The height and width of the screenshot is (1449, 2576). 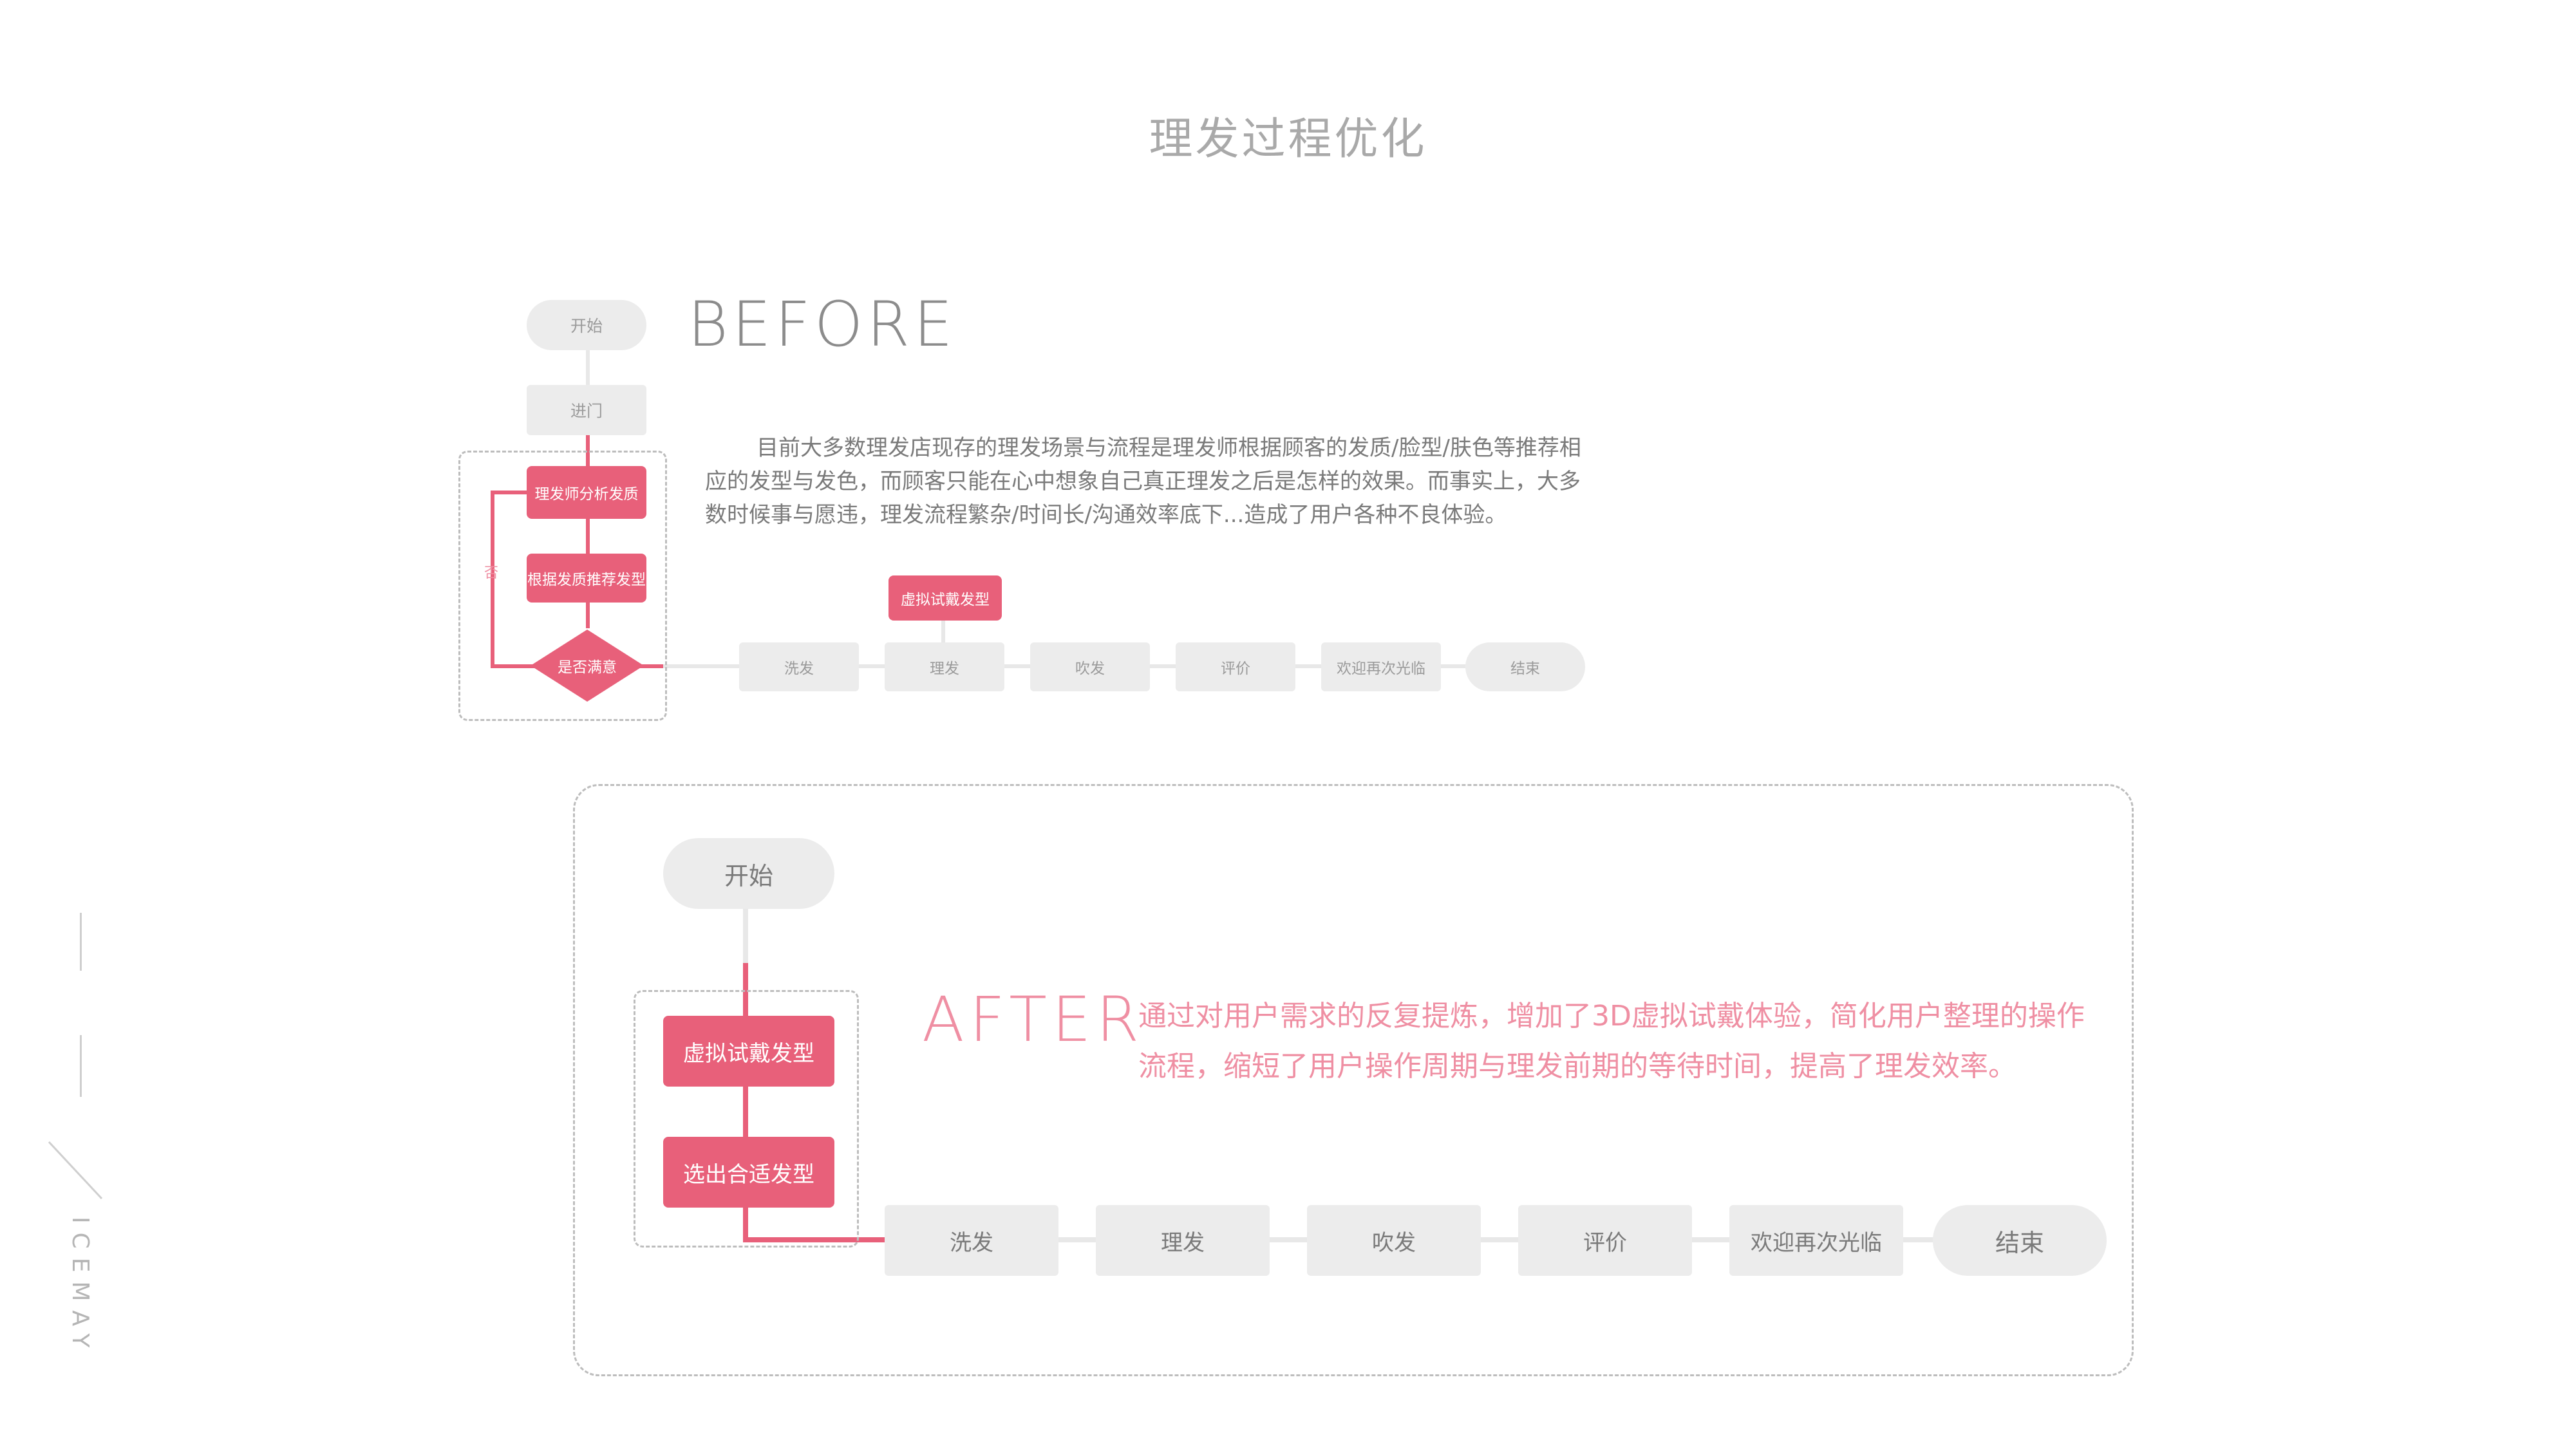 I want to click on virtual-tryon-node: 虚拟试戴发型, so click(x=945, y=598).